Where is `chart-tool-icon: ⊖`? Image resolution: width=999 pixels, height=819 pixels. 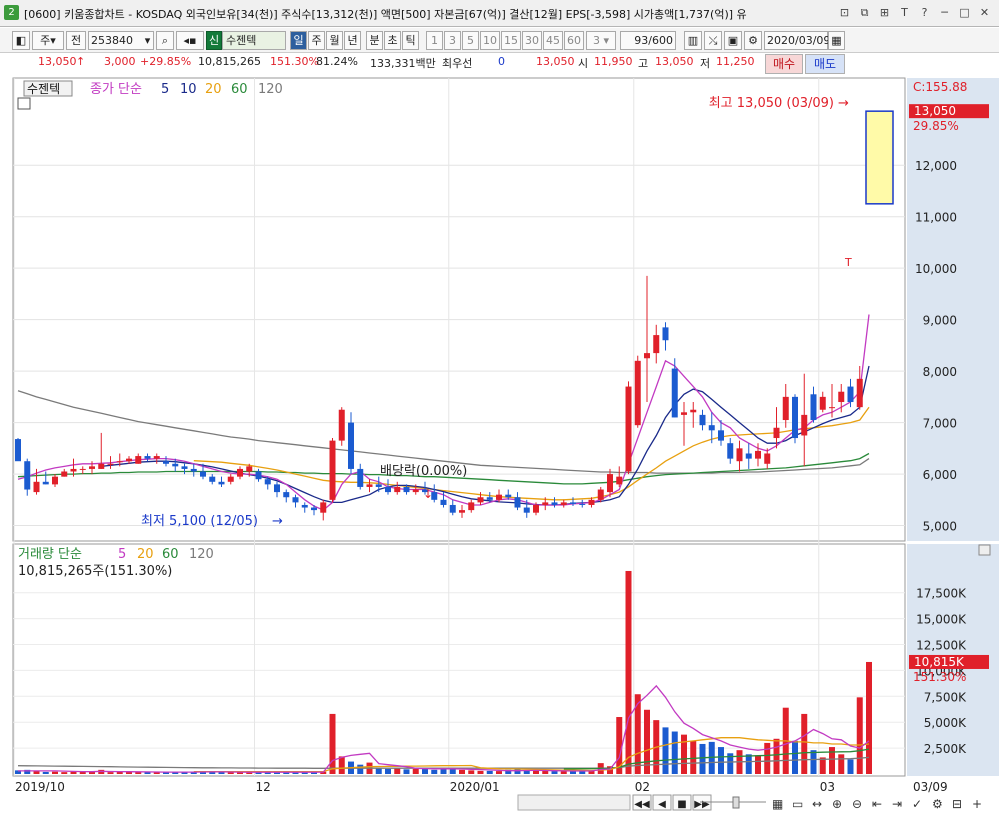 chart-tool-icon: ⊖ is located at coordinates (857, 804).